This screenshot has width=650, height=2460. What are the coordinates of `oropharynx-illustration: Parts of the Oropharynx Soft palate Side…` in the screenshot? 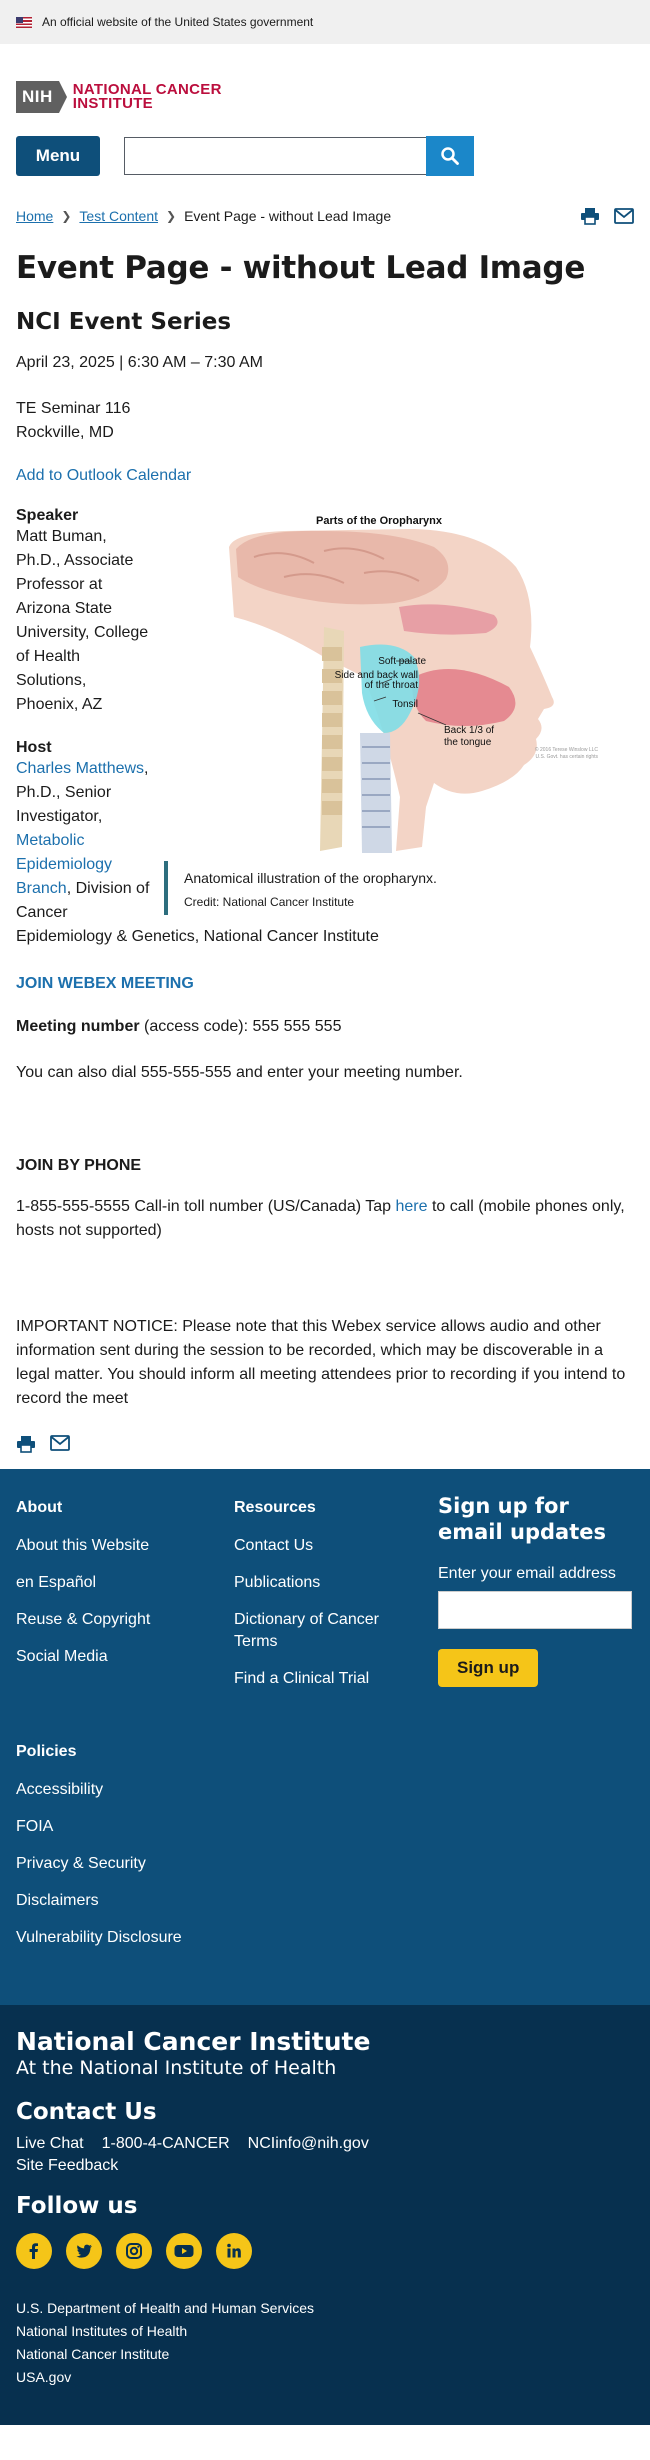 It's located at (399, 681).